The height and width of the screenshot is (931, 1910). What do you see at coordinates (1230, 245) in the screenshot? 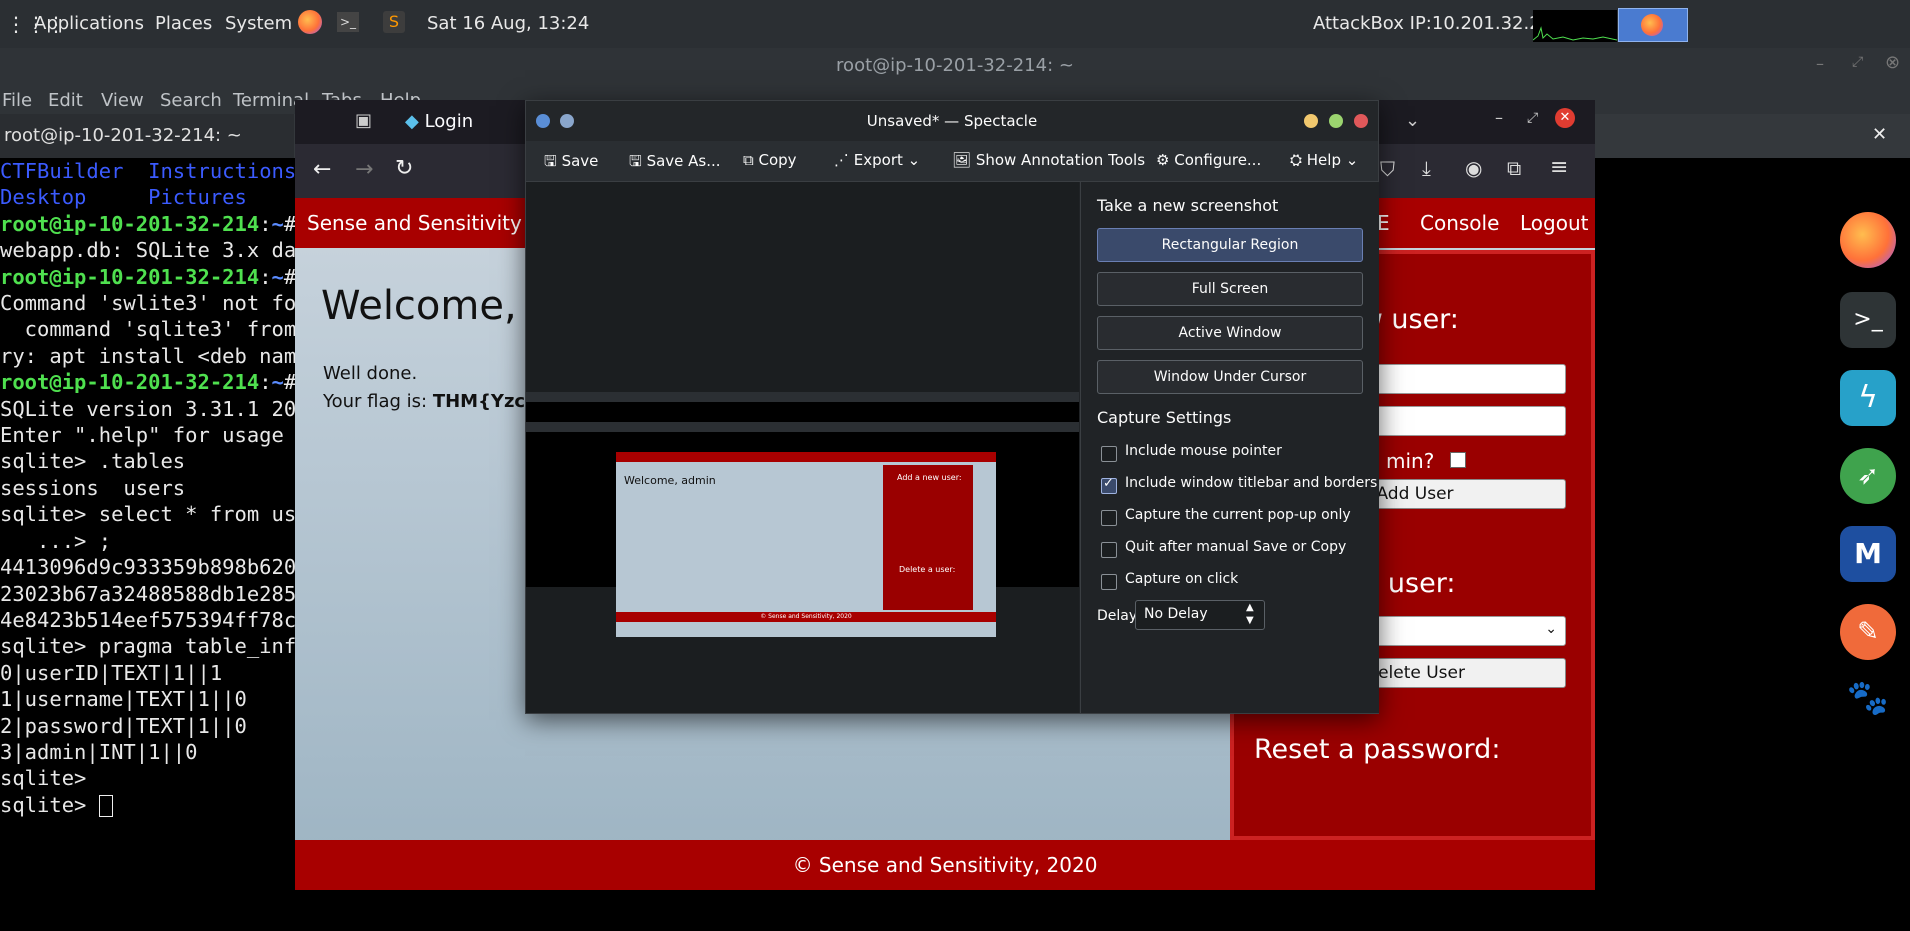
I see `mode-rectangular-region: Rectangular Region` at bounding box center [1230, 245].